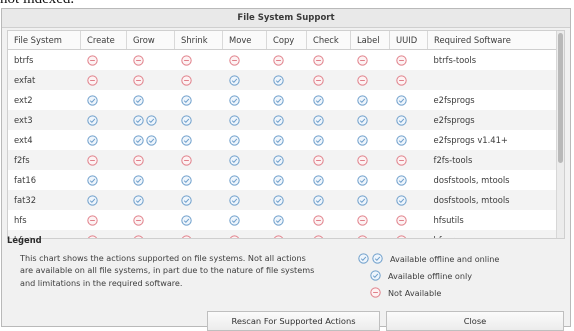  I want to click on table-row: exfat, so click(282, 80).